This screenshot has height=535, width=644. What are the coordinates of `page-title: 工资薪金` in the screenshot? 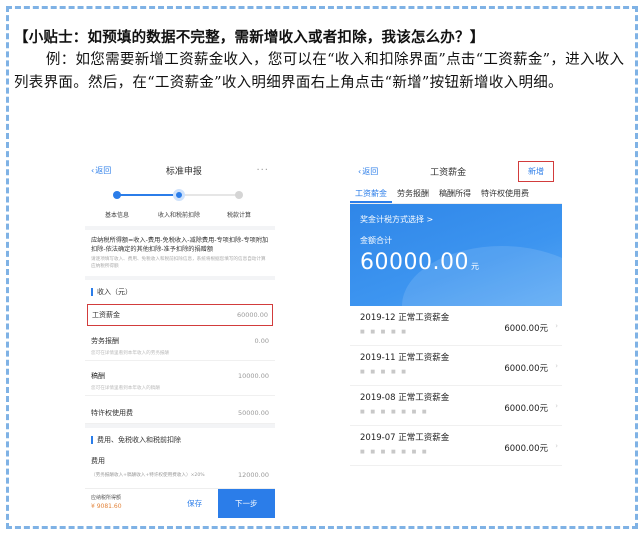 It's located at (448, 172).